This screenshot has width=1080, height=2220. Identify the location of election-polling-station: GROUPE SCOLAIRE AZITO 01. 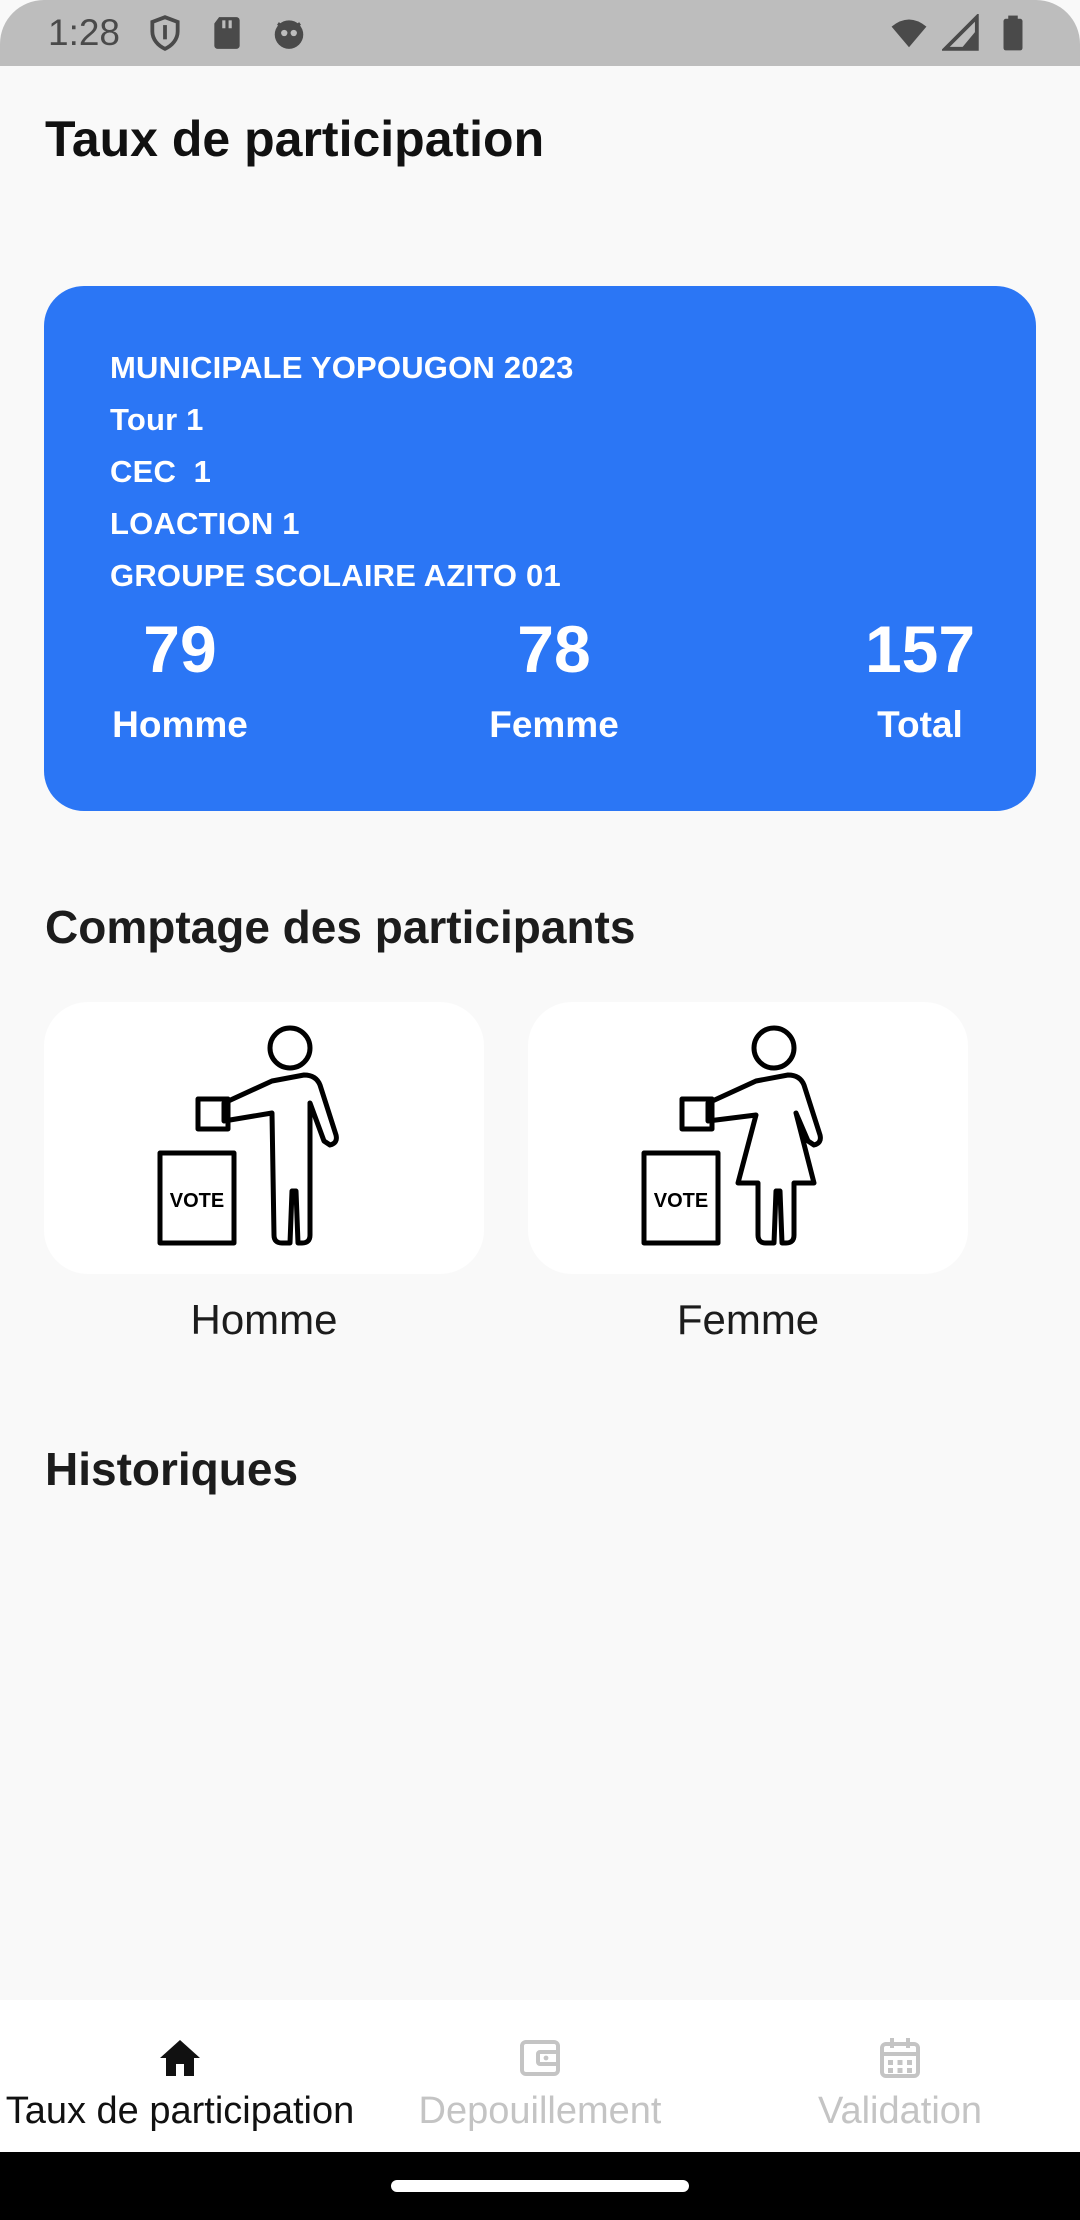
(335, 575).